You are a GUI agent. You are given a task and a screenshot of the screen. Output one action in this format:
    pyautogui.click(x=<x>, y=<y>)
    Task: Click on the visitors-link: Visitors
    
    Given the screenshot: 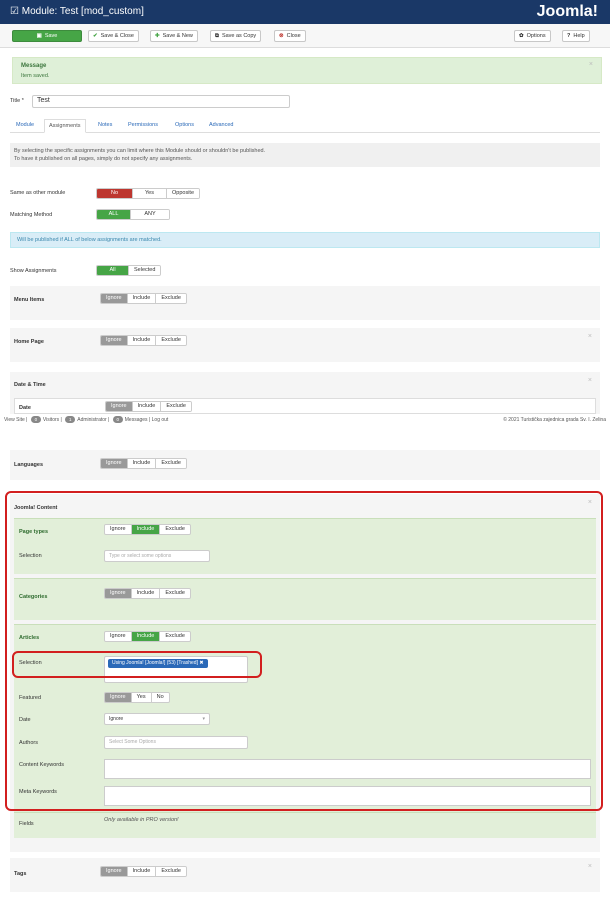 What is the action you would take?
    pyautogui.click(x=51, y=420)
    